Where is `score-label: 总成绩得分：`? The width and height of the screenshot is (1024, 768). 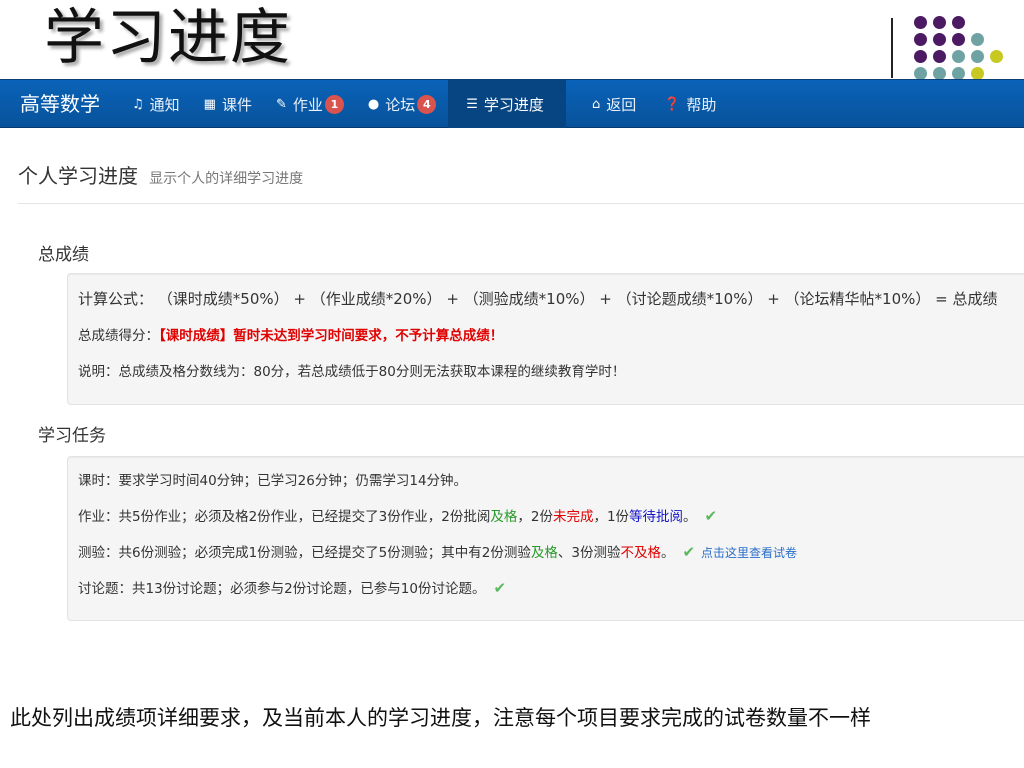 score-label: 总成绩得分： is located at coordinates (118, 336).